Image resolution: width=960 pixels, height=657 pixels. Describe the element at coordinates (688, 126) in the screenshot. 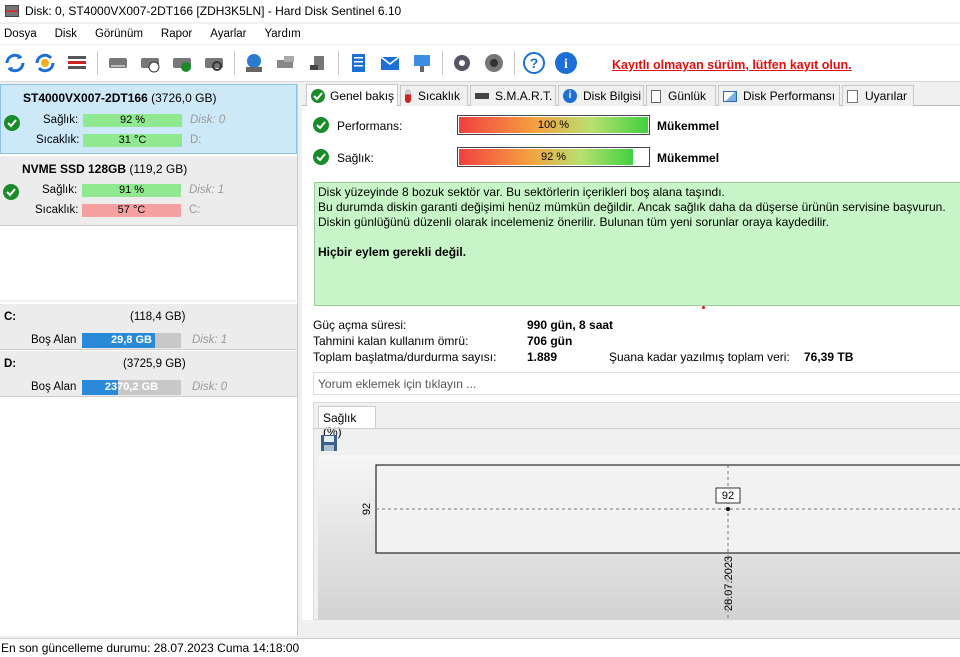

I see `performance-rating: Mükemmel` at that location.